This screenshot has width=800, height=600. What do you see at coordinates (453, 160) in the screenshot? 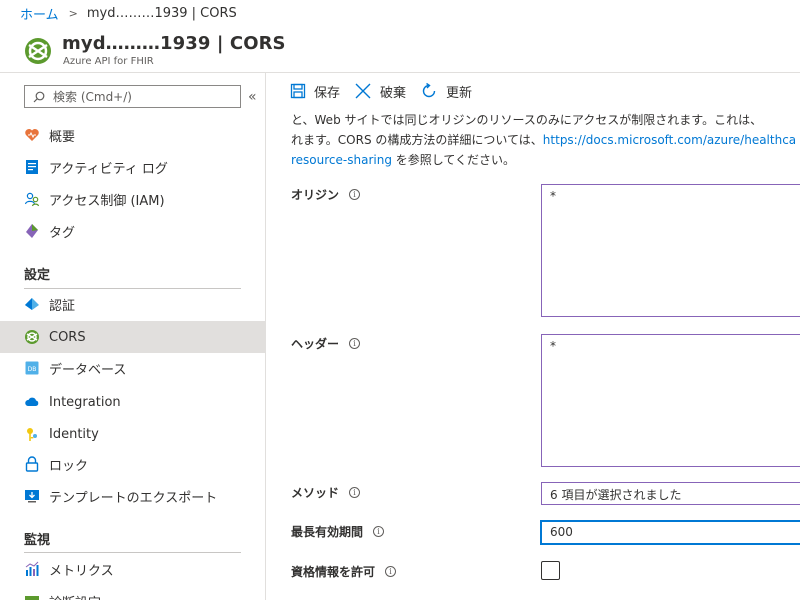
I see `description-line-3: を参照してください。` at bounding box center [453, 160].